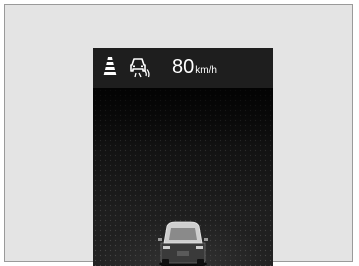 The height and width of the screenshot is (266, 359). What do you see at coordinates (206, 70) in the screenshot?
I see `speed-unit: km/h` at bounding box center [206, 70].